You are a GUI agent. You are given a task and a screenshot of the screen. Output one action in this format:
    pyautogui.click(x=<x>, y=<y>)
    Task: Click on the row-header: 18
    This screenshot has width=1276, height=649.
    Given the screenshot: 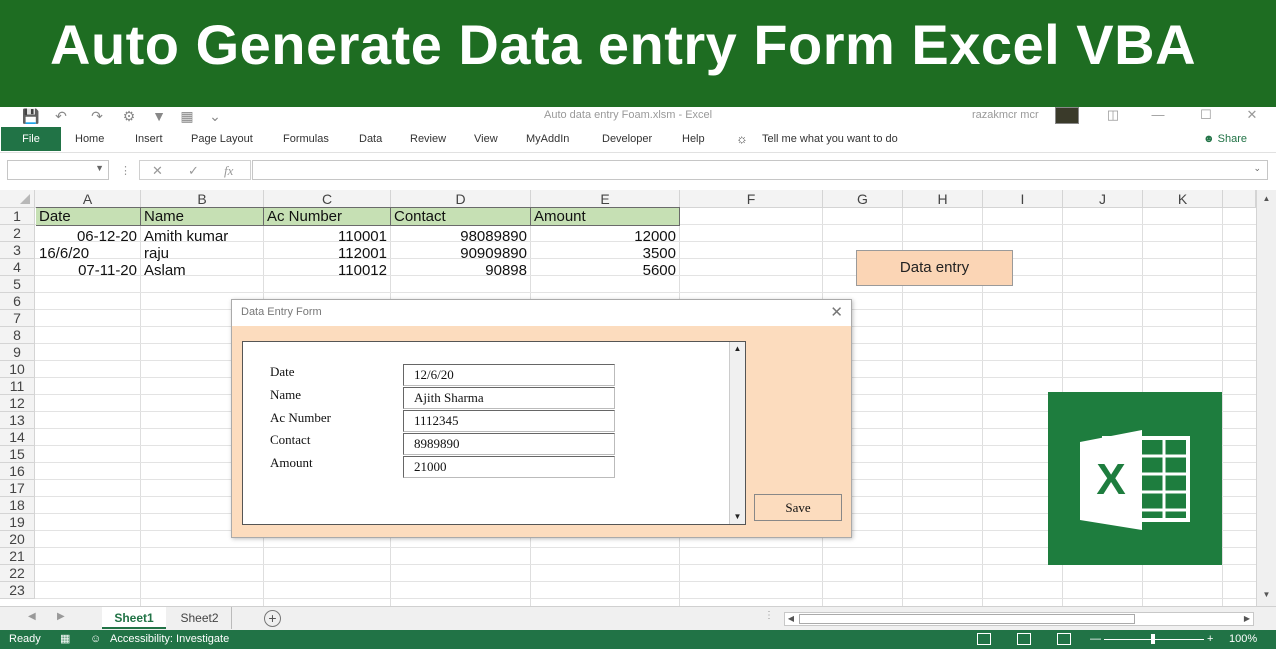 What is the action you would take?
    pyautogui.click(x=17, y=505)
    